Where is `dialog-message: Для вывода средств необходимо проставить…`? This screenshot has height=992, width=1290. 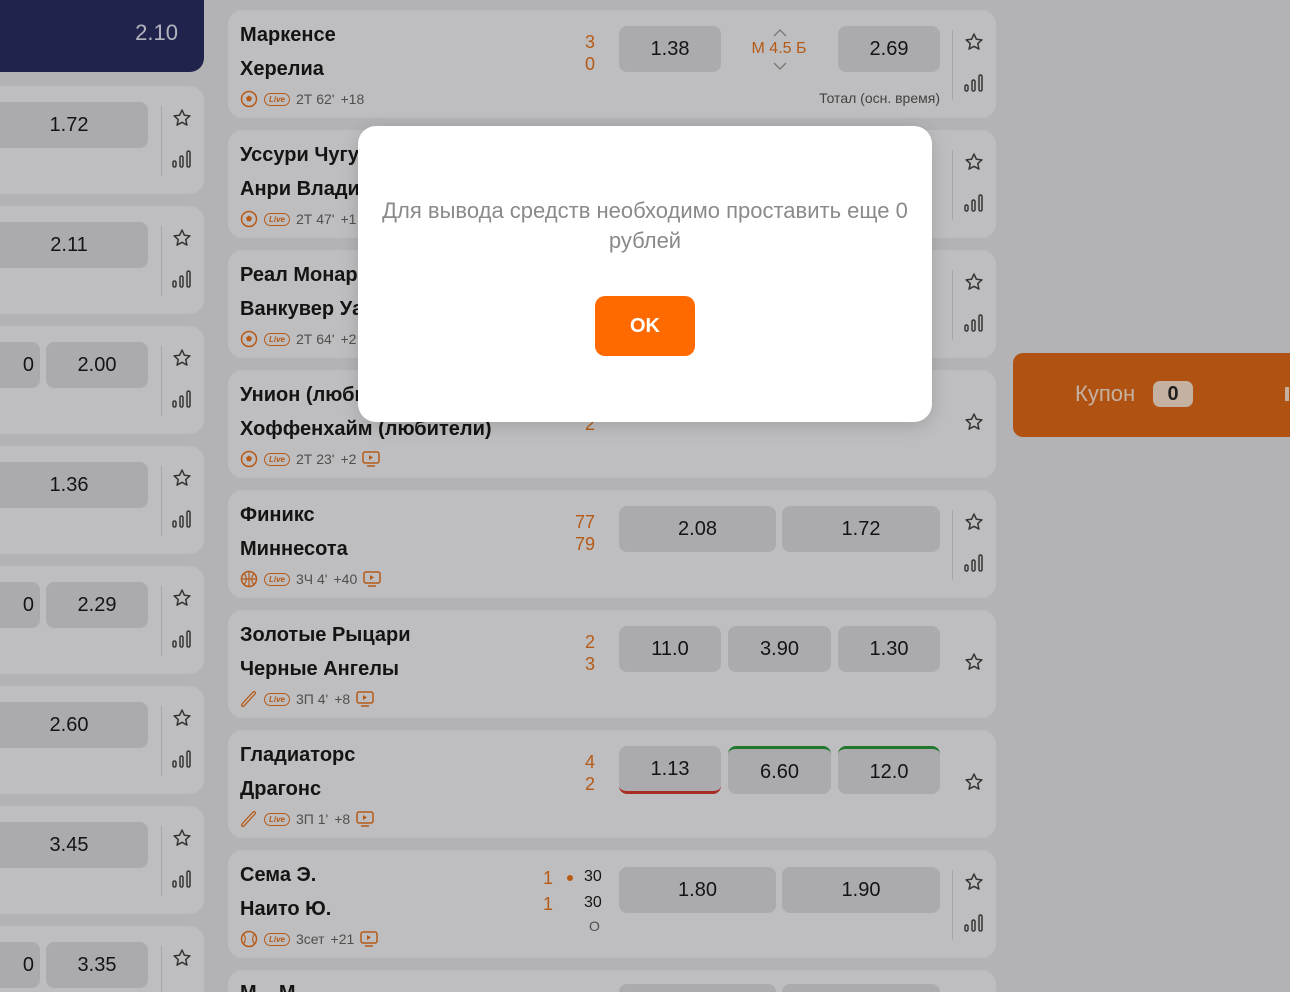
dialog-message: Для вывода средств необходимо проставить… is located at coordinates (645, 225).